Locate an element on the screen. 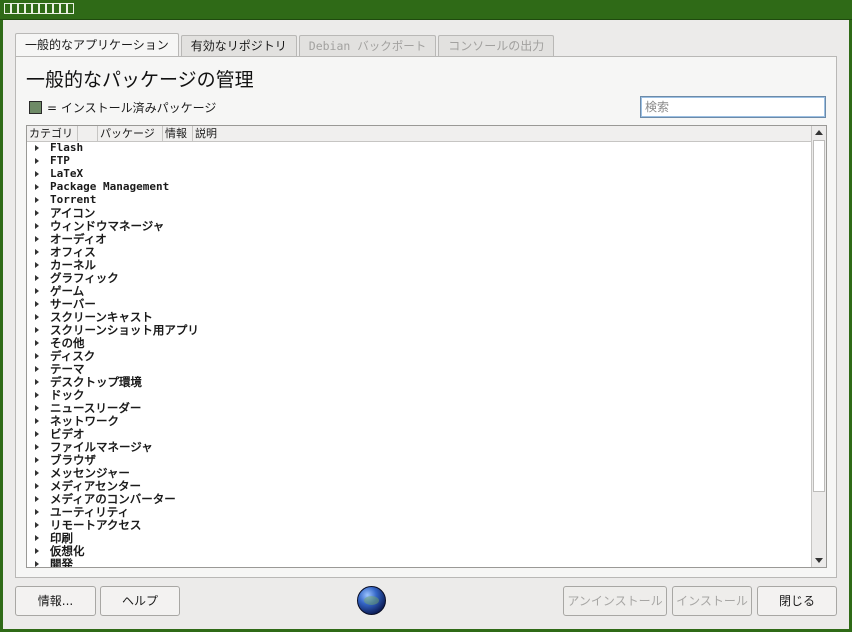 The width and height of the screenshot is (852, 632). title-bar is located at coordinates (426, 10).